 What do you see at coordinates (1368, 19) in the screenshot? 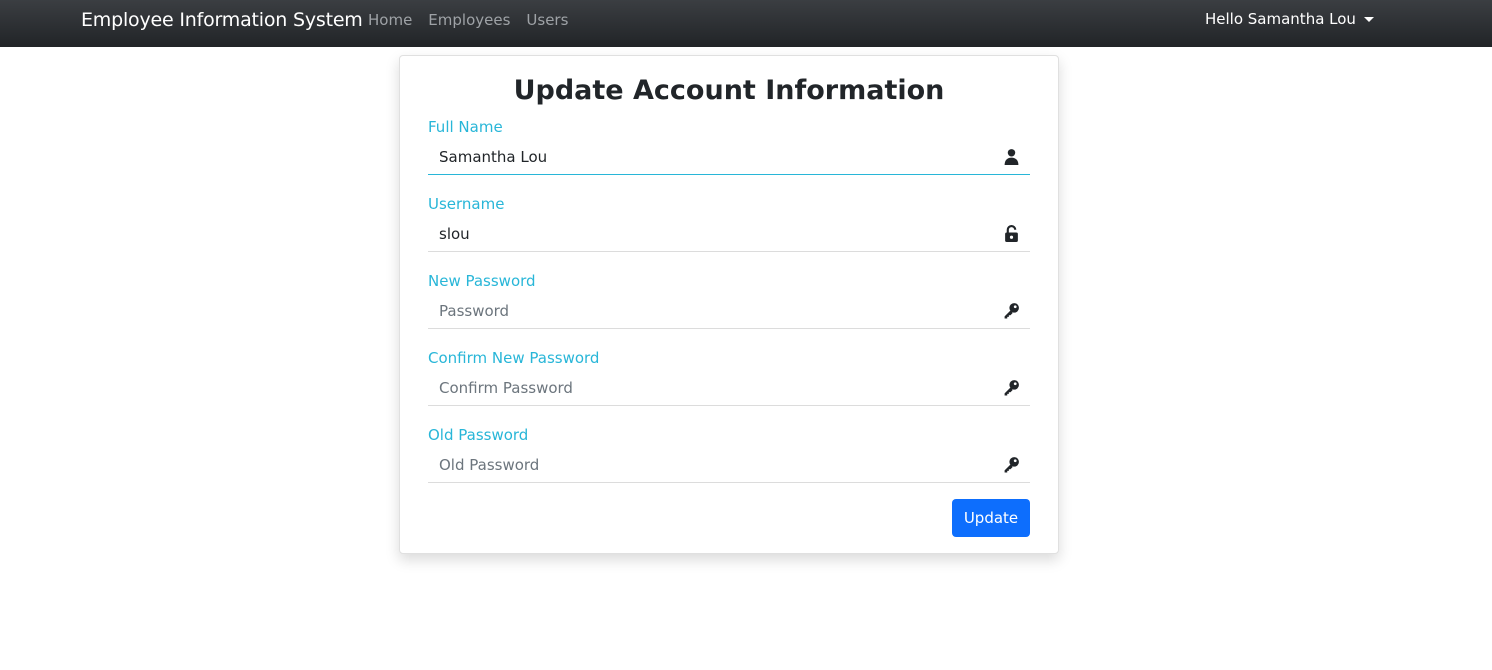
I see `caret-down-icon` at bounding box center [1368, 19].